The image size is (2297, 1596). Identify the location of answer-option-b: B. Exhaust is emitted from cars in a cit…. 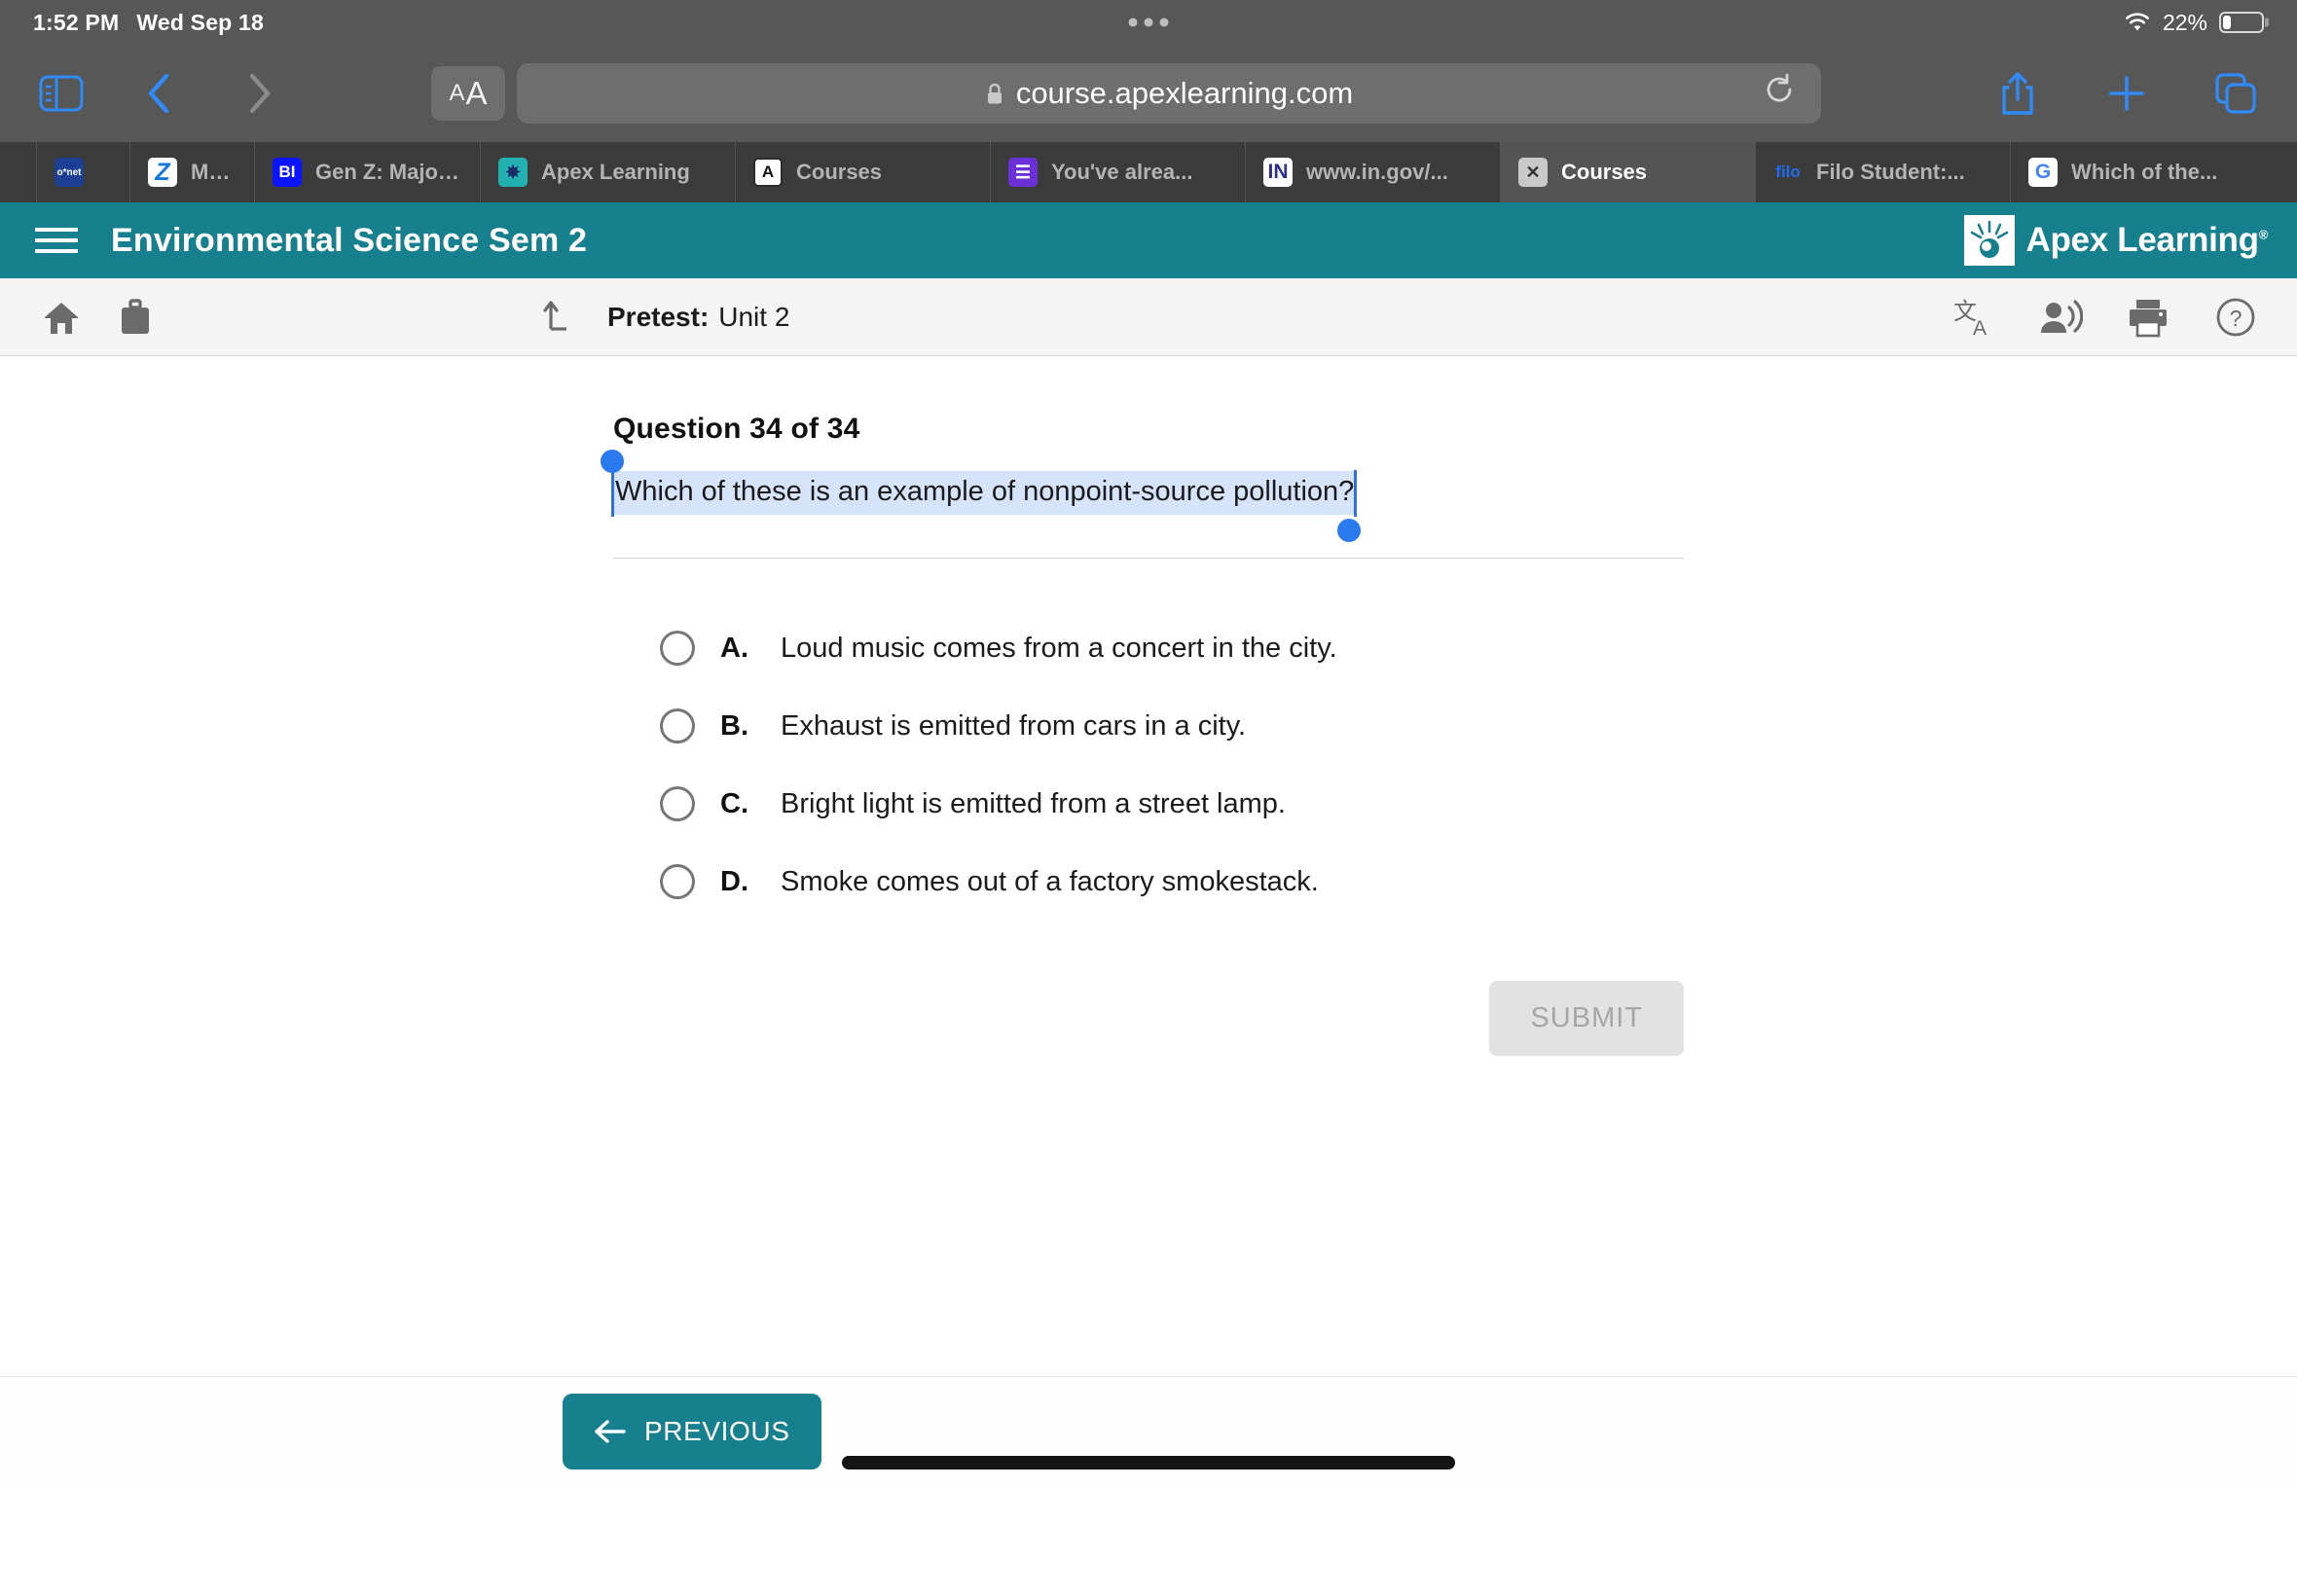
(1172, 726).